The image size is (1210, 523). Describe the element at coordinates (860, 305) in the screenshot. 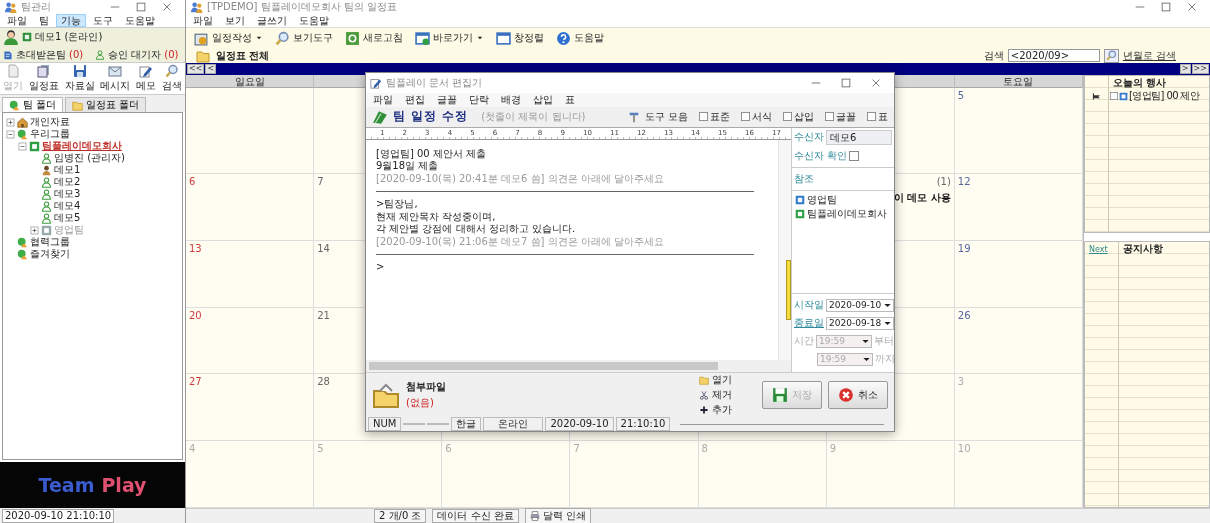

I see `date-dropdown: 2020-09-10` at that location.